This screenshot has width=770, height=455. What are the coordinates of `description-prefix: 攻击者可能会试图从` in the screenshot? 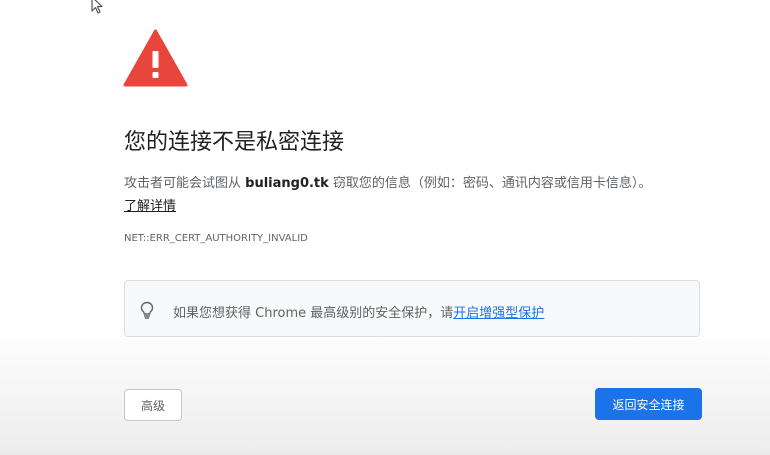 It's located at (185, 183).